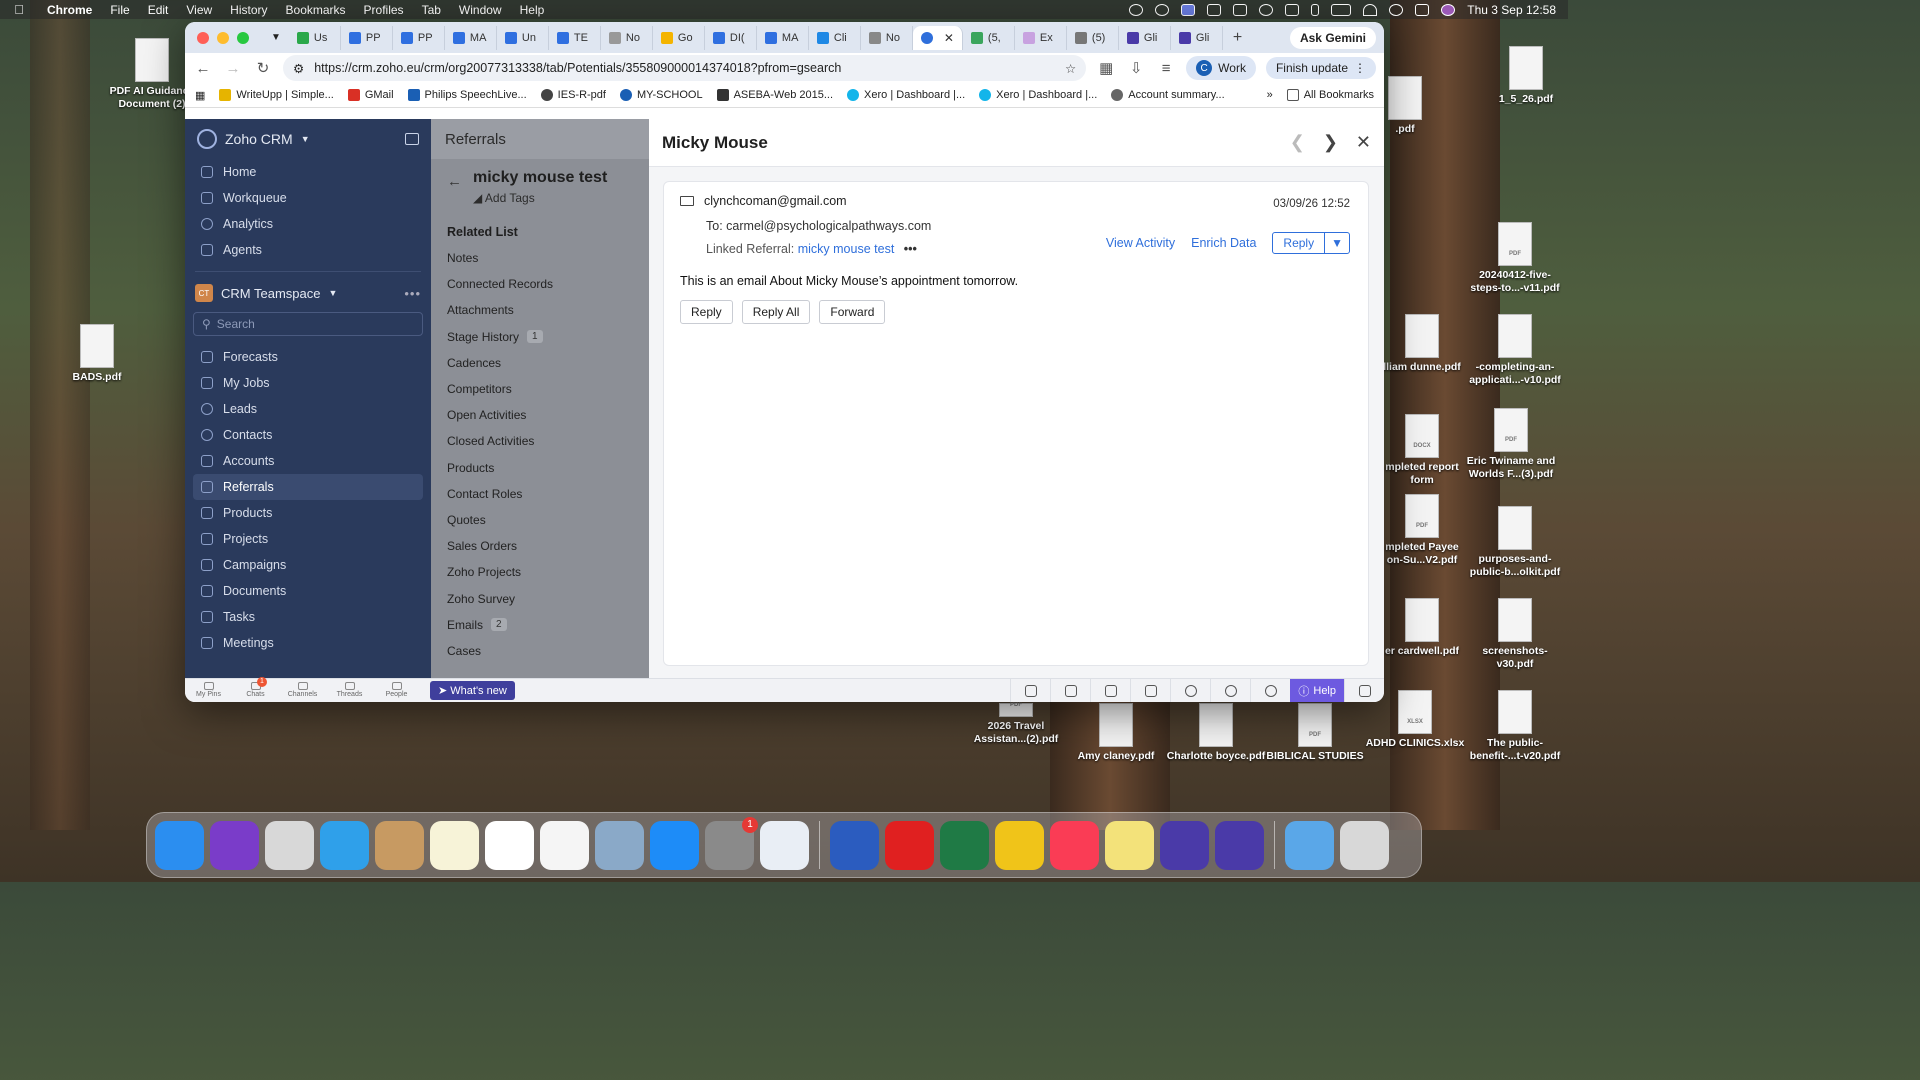 Image resolution: width=1920 pixels, height=1080 pixels. Describe the element at coordinates (523, 37) in the screenshot. I see `browser-tab: Un` at that location.